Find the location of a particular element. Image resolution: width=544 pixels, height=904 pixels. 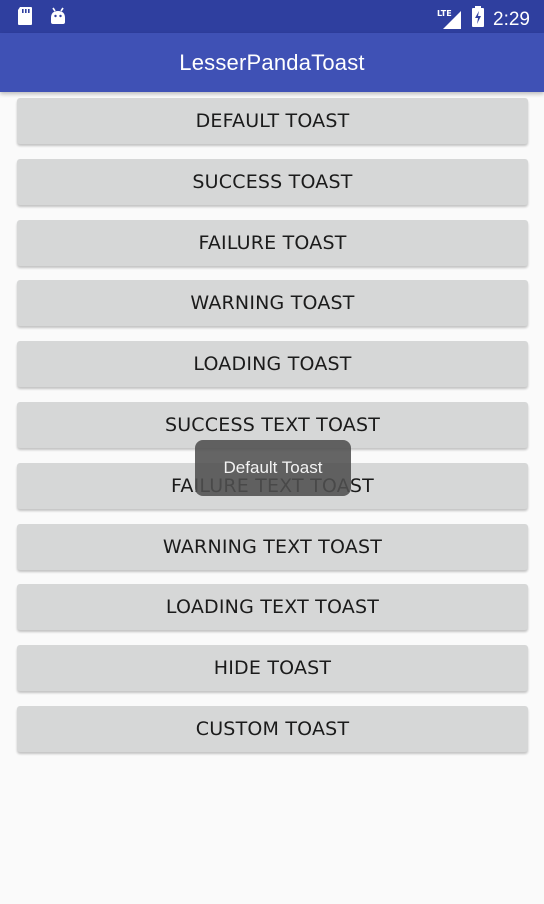

status-bar: LTE 2:29 is located at coordinates (272, 16).